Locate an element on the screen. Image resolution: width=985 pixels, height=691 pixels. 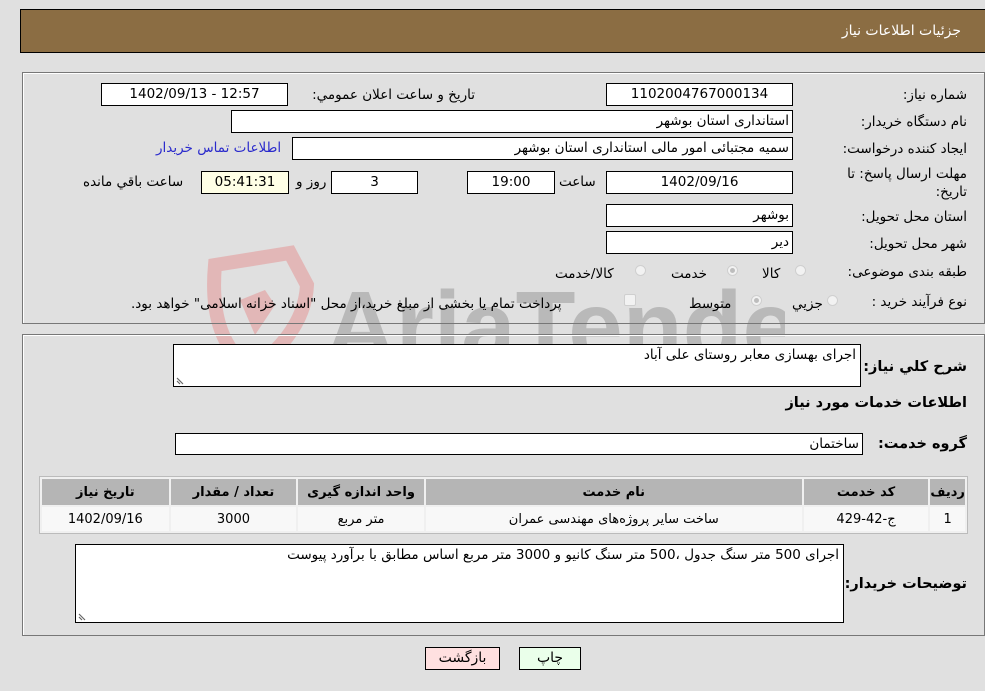
cell-row-number: 1 is located at coordinates (947, 519).